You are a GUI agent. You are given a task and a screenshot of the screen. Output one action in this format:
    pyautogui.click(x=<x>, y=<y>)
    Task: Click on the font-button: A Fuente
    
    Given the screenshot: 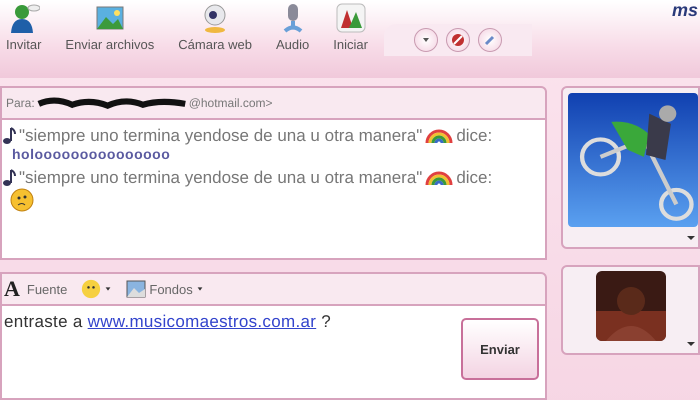 What is the action you would take?
    pyautogui.click(x=36, y=289)
    